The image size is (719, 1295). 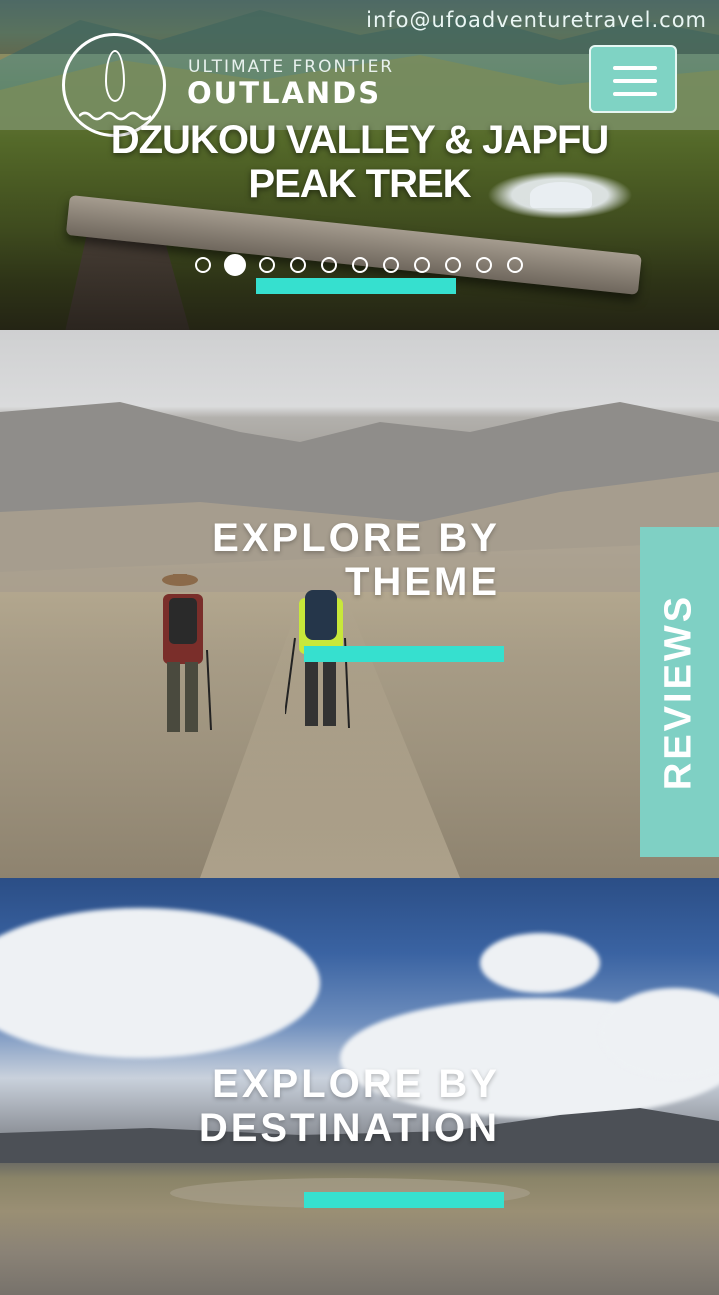 I want to click on explore-by-destination-title: EXPLORE BY DESTINATION, so click(x=349, y=1106).